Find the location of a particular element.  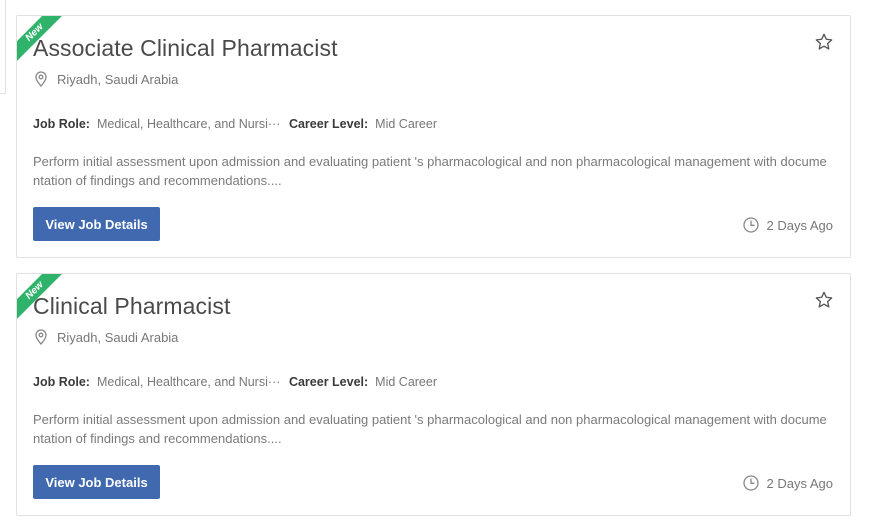

left-panel-edge is located at coordinates (3, 47).